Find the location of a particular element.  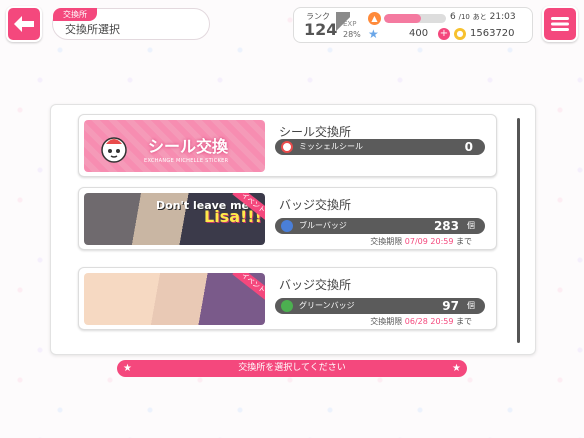

stamina-current: 6 is located at coordinates (453, 17).